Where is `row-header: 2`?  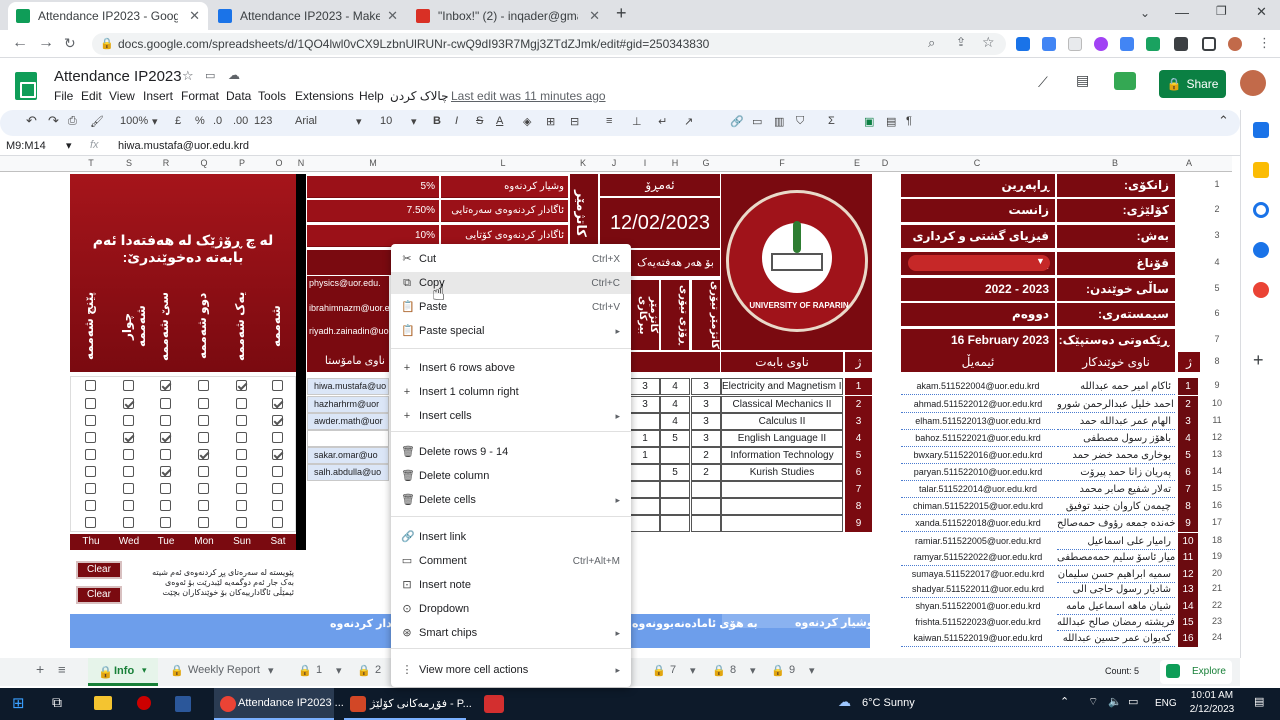 row-header: 2 is located at coordinates (1217, 209).